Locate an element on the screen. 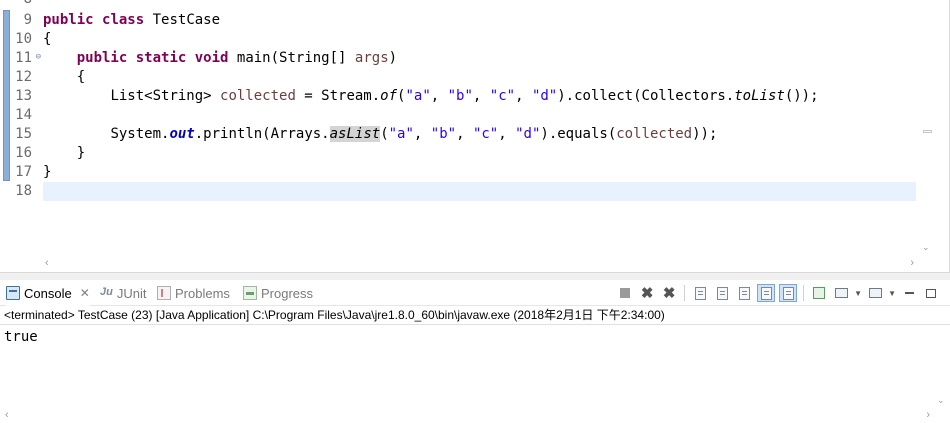 The image size is (950, 423). maximize-icon is located at coordinates (931, 293).